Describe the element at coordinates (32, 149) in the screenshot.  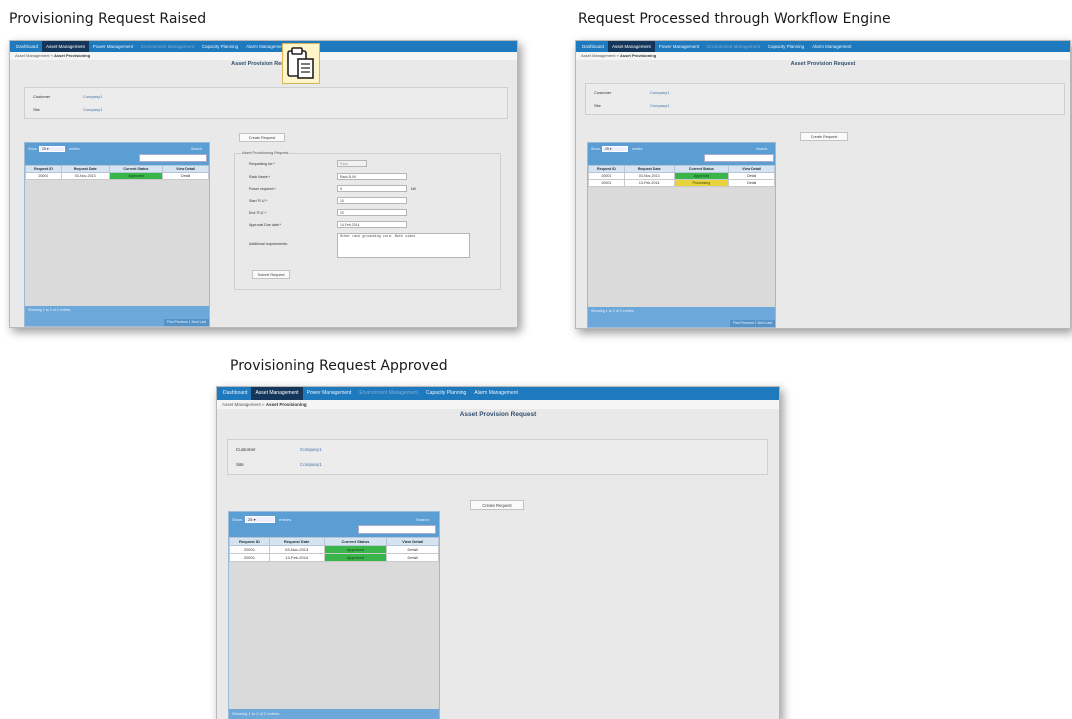
I see `show-label: Show` at that location.